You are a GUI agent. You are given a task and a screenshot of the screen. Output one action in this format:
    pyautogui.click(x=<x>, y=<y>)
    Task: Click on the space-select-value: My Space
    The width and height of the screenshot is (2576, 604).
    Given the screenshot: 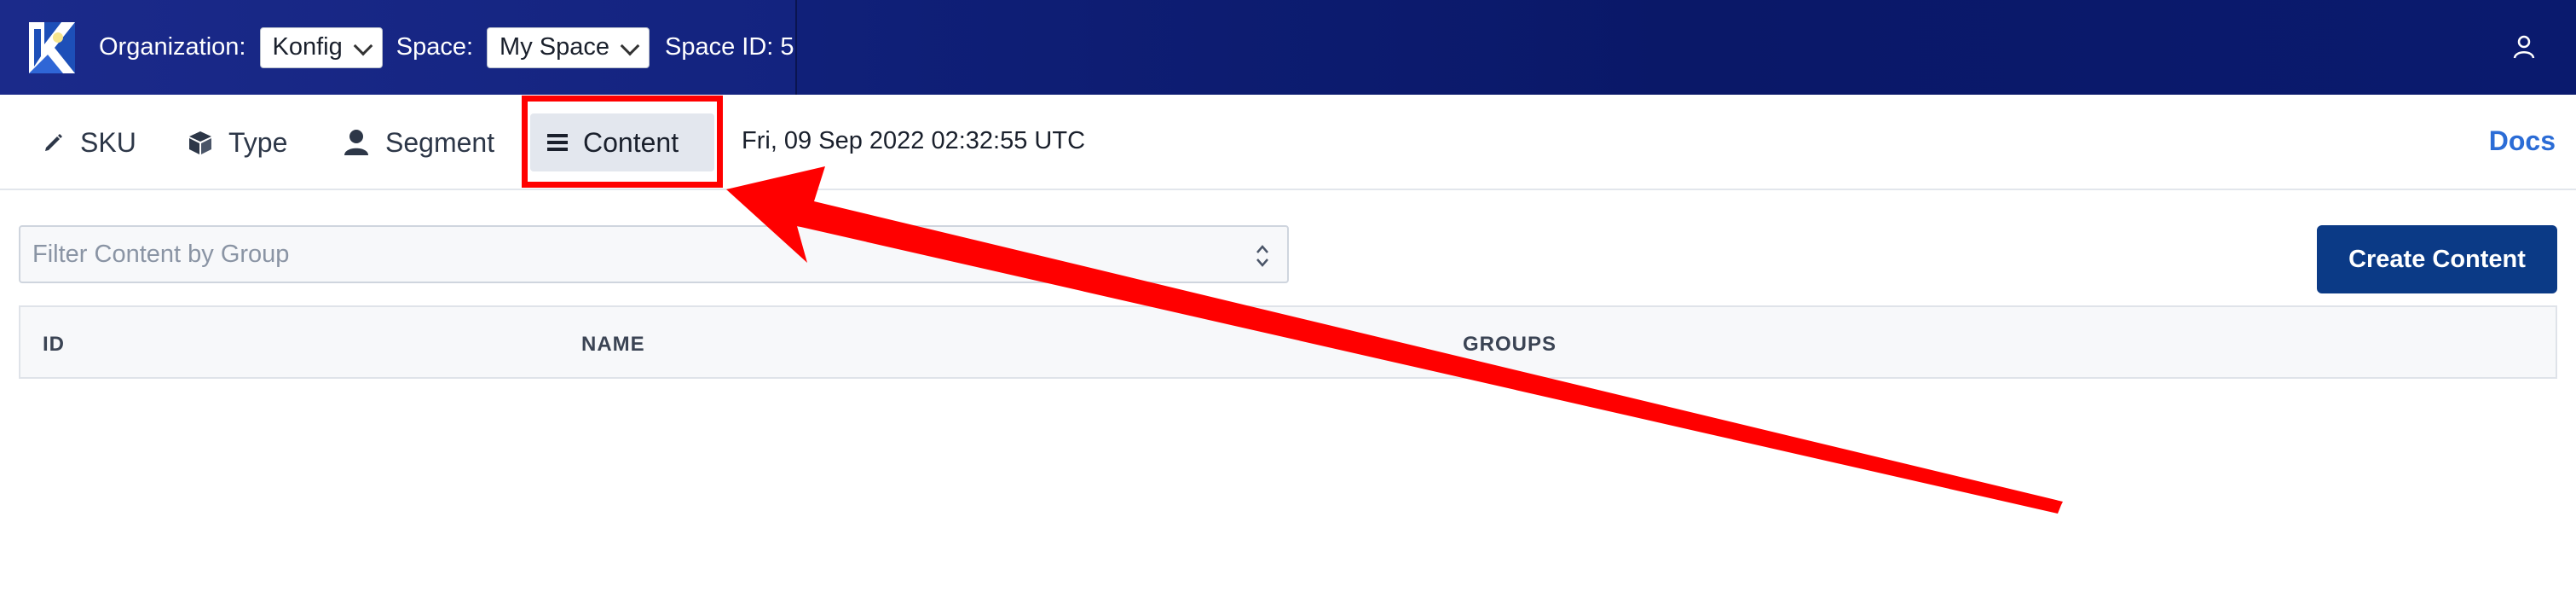 What is the action you would take?
    pyautogui.click(x=554, y=47)
    